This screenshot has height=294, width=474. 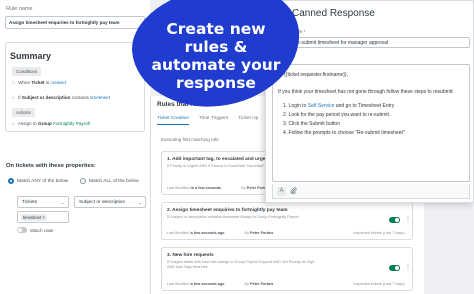 I want to click on tag-input: timesheet ×, so click(x=43, y=217).